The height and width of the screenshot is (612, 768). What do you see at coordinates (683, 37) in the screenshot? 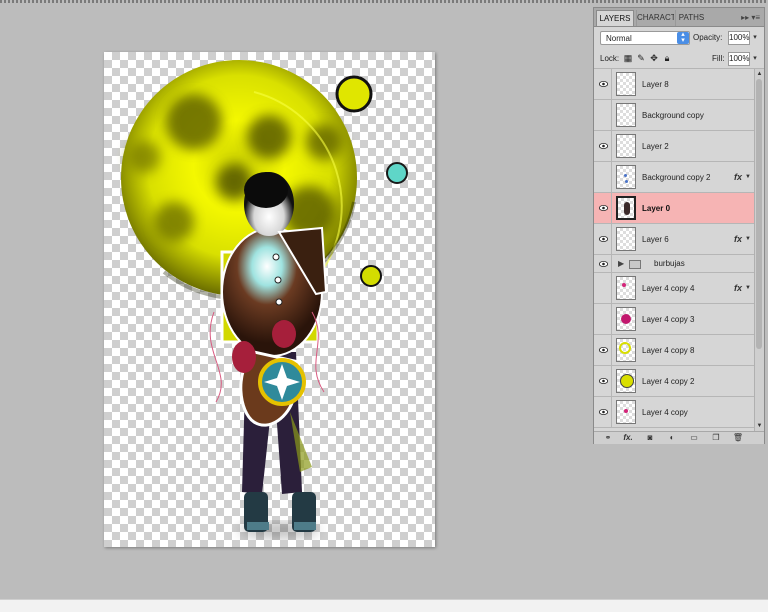
I see `updown-arrows-icon: ▴ ▾` at bounding box center [683, 37].